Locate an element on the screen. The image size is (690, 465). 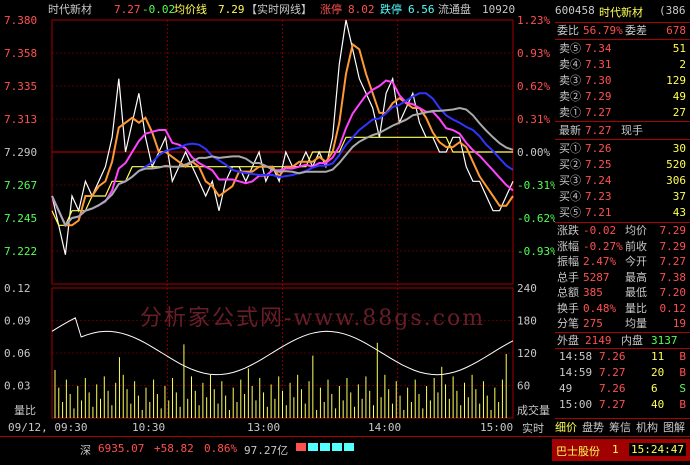
time-tick-label: 13:00 is located at coordinates (263, 427).